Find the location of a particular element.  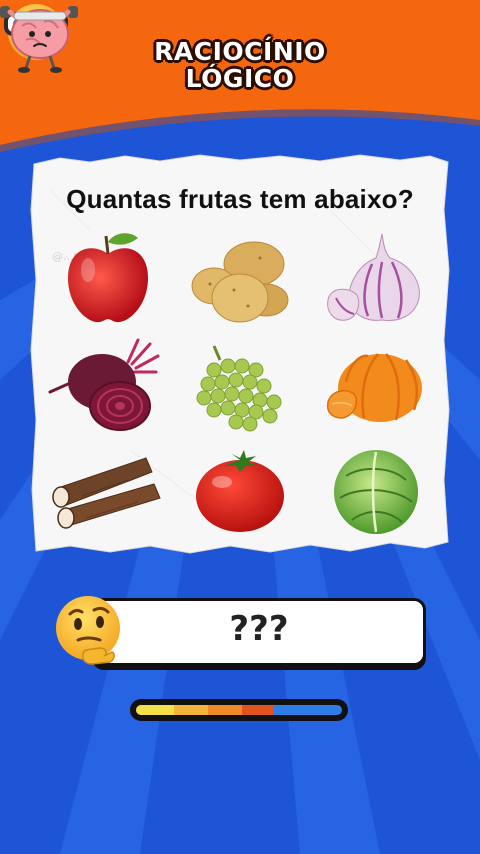

progress-bar is located at coordinates (239, 710).